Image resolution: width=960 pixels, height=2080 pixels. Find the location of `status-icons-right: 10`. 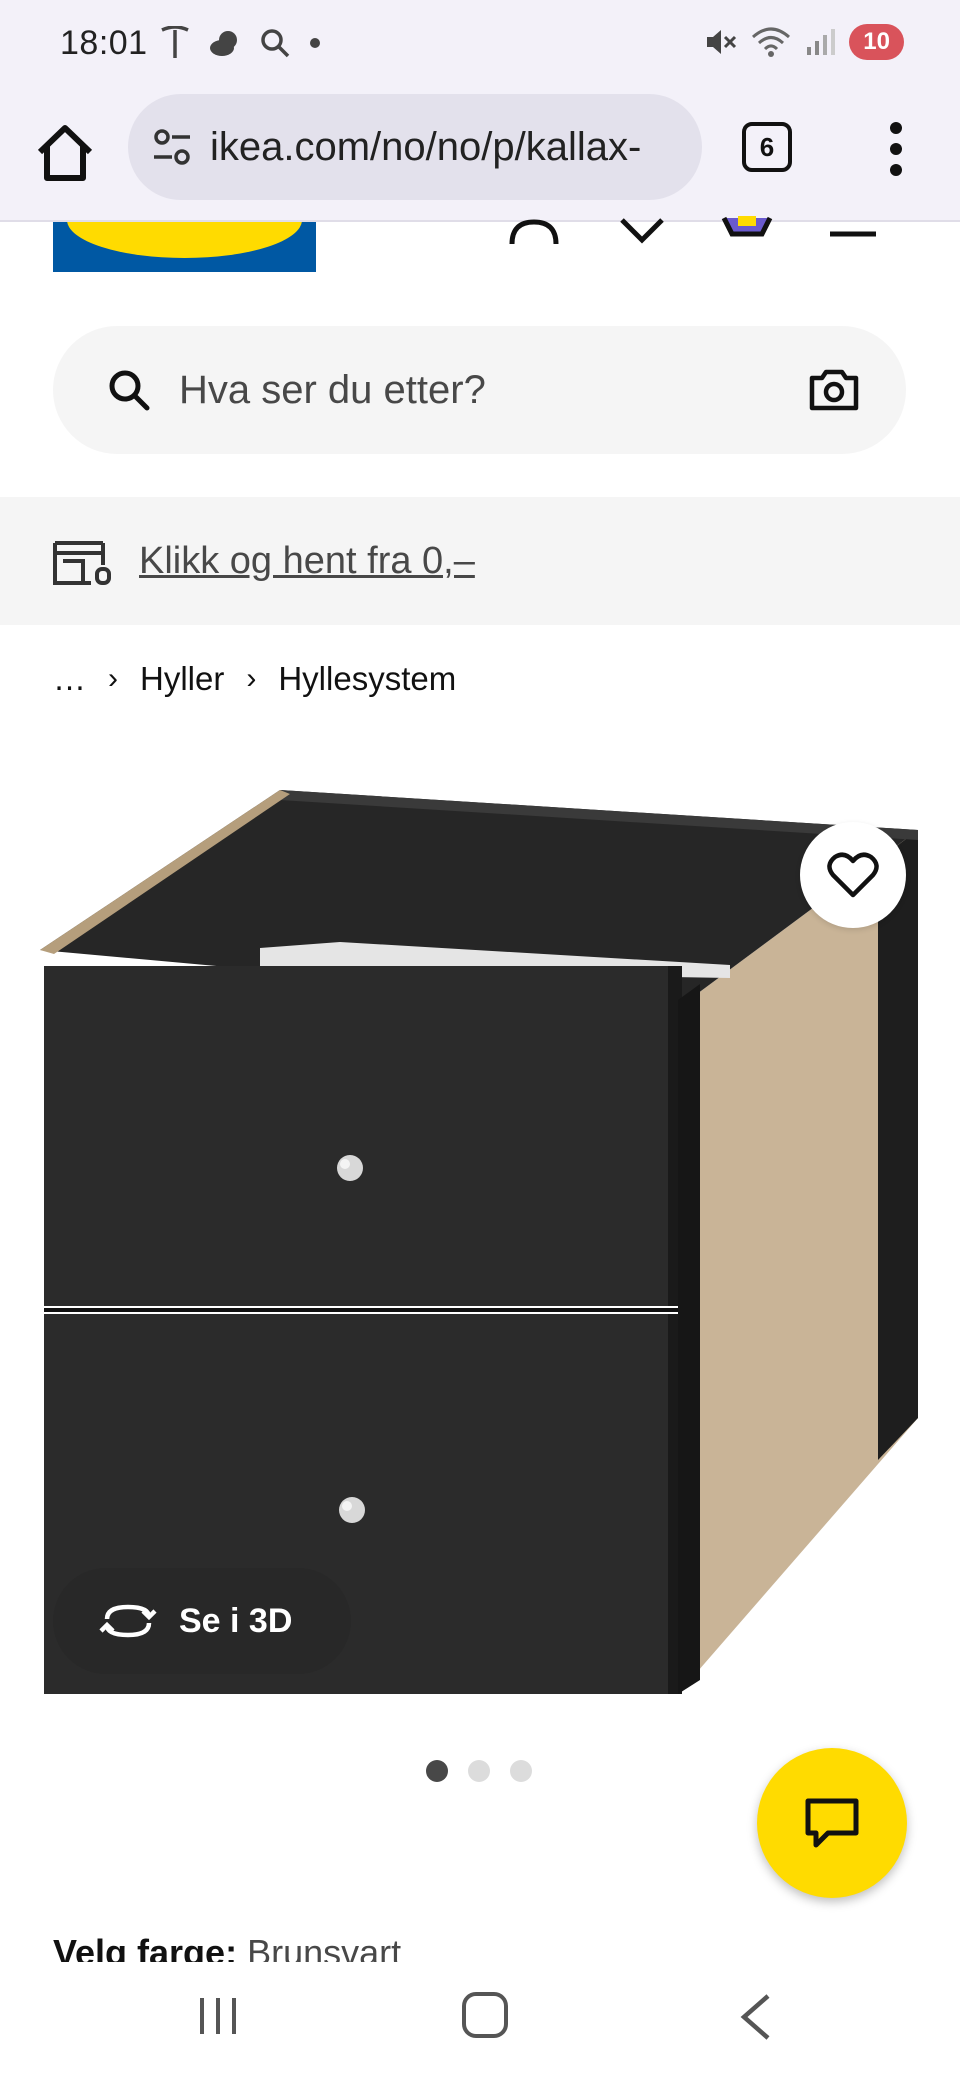

status-icons-right: 10 is located at coordinates (803, 42).